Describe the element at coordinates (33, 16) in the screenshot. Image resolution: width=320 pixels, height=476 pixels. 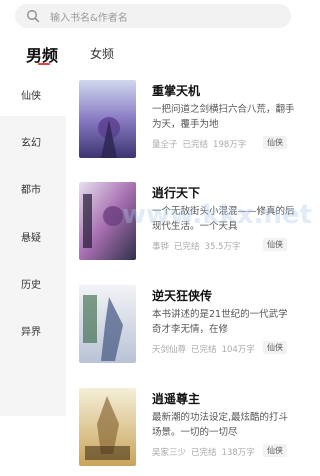
I see `search-icon` at that location.